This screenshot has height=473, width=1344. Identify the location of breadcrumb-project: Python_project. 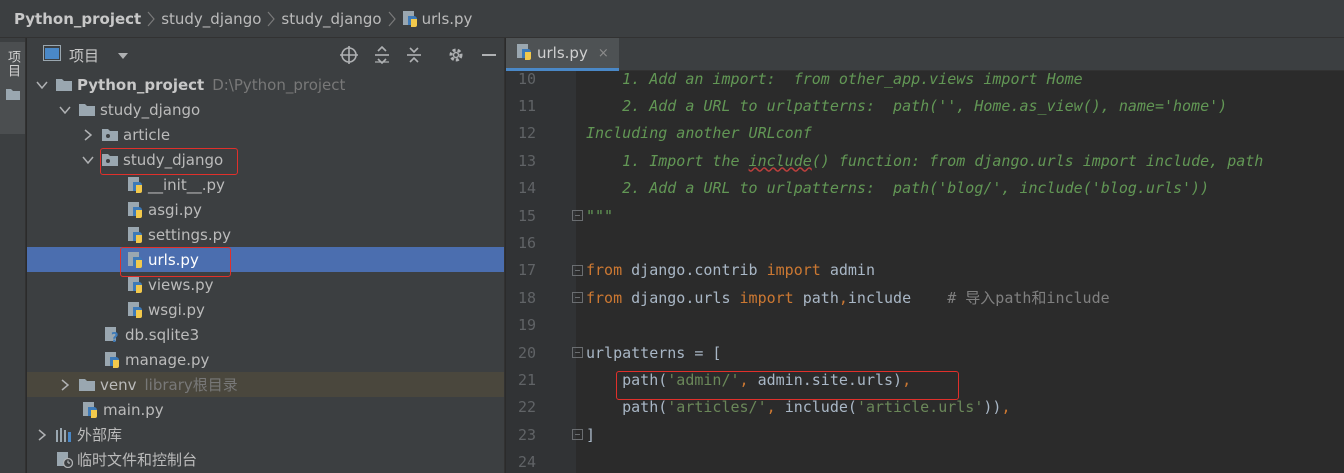
(77, 19).